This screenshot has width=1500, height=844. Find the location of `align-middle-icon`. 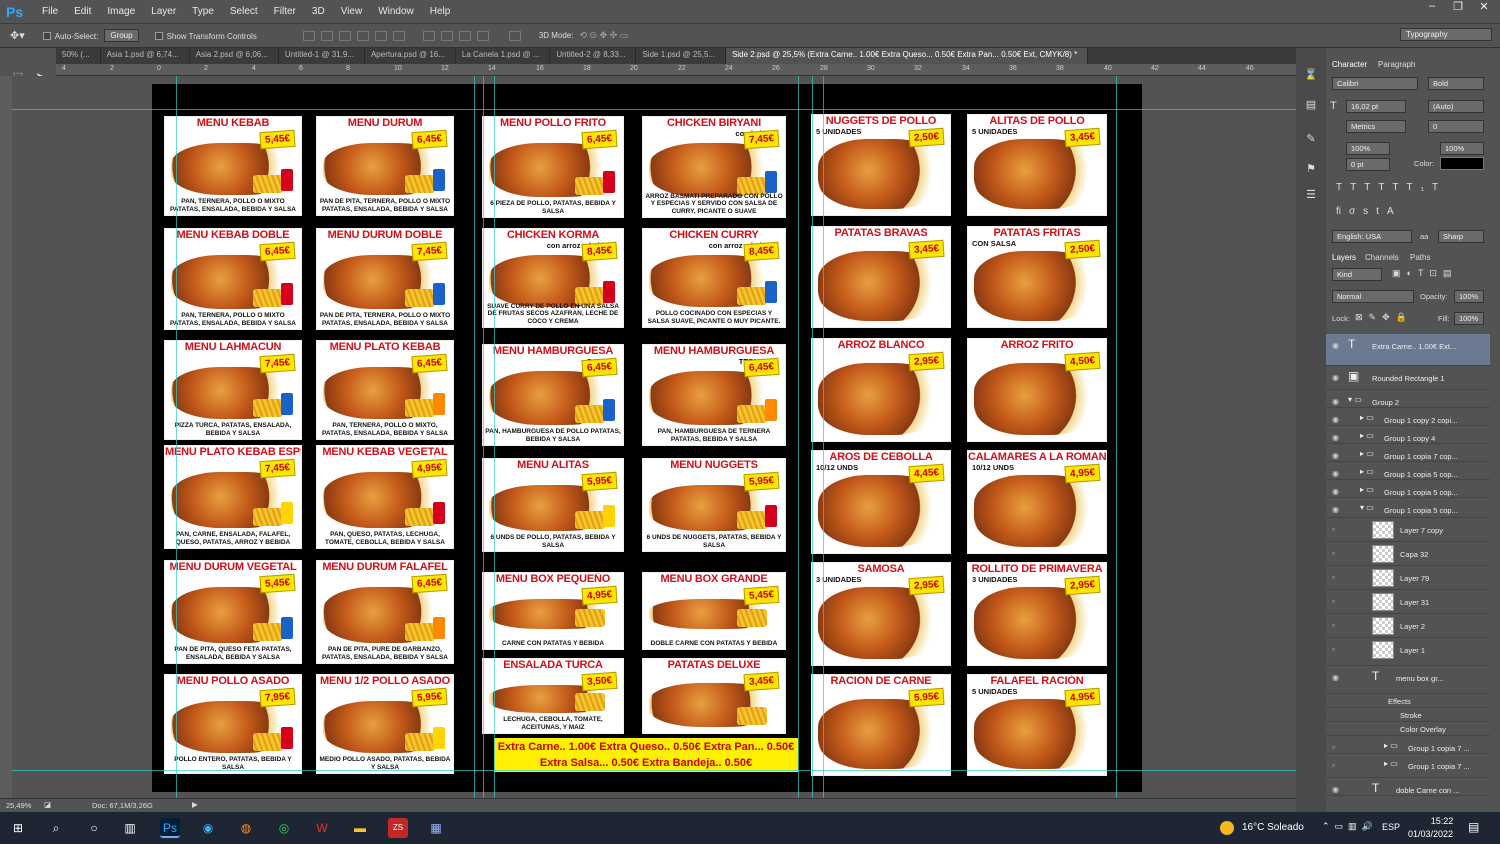

align-middle-icon is located at coordinates (326, 35).